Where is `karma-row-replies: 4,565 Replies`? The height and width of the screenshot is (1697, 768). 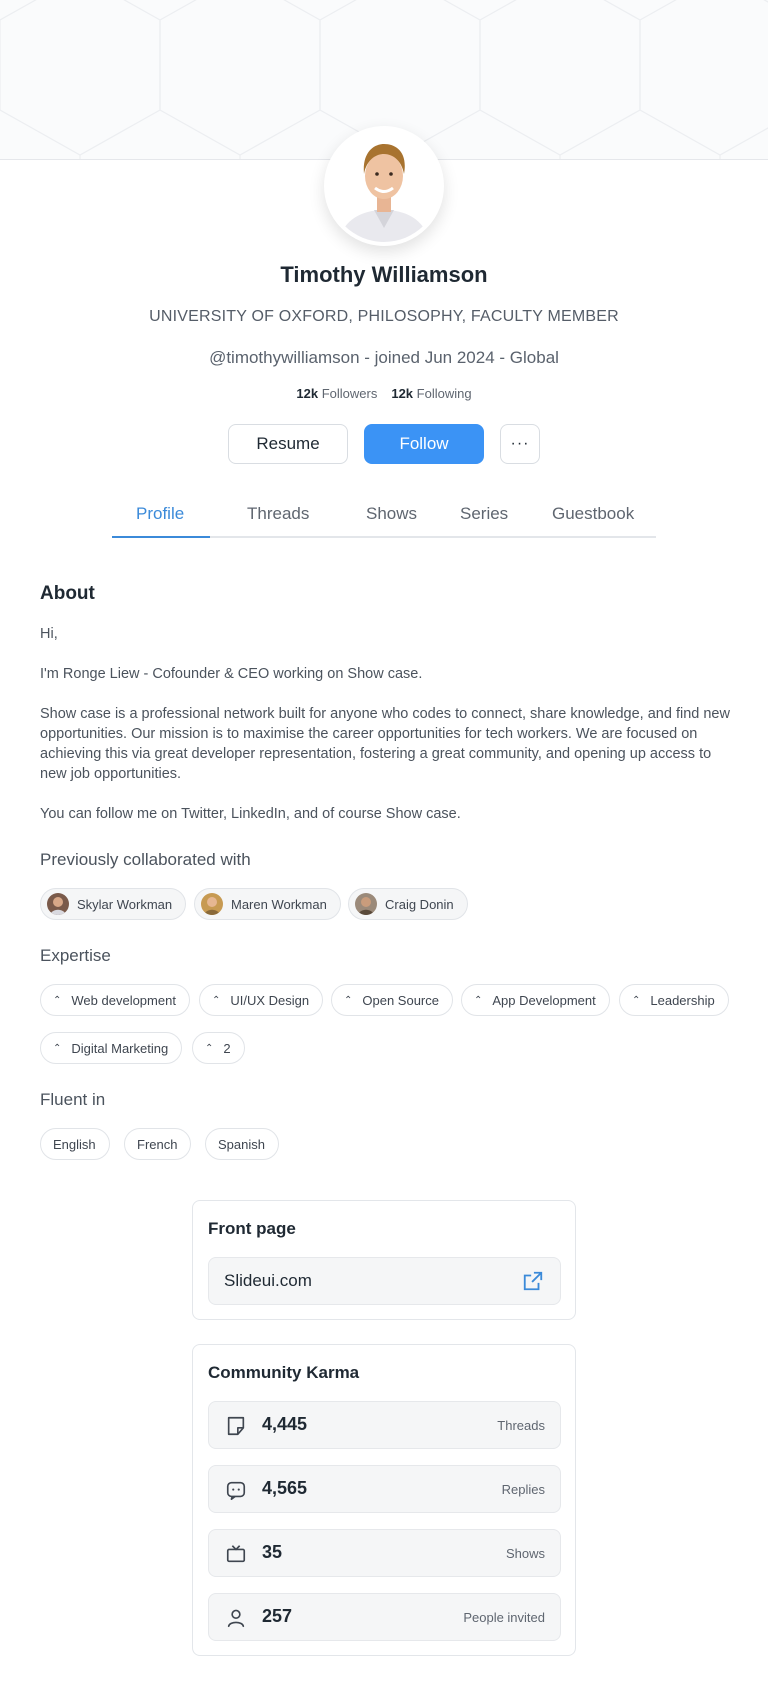 karma-row-replies: 4,565 Replies is located at coordinates (384, 1489).